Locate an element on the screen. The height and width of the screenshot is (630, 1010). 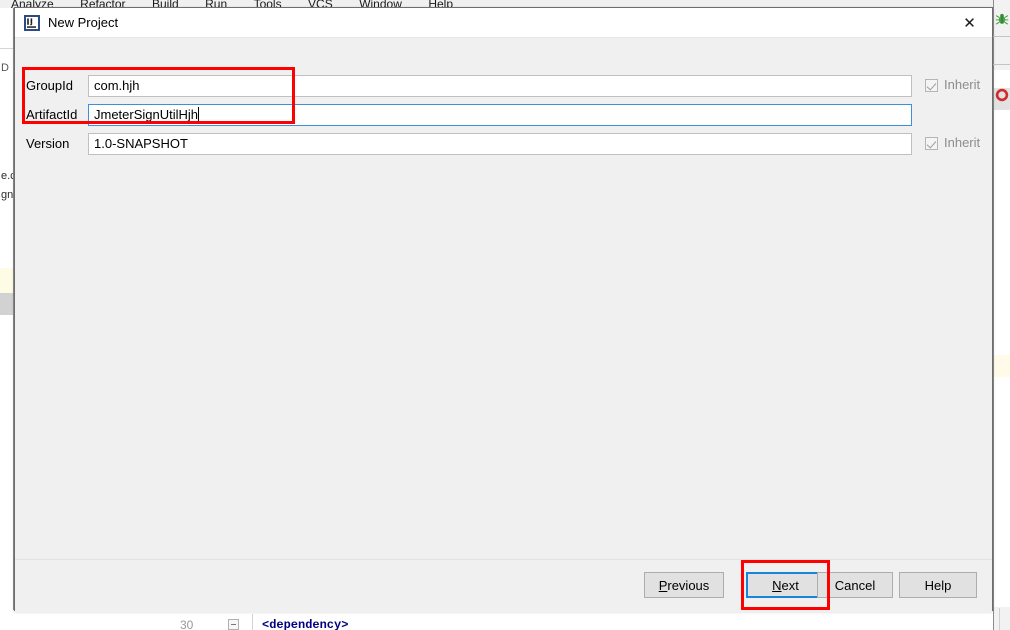
artifactid-input: JmeterSignUtilHjh is located at coordinates (500, 115).